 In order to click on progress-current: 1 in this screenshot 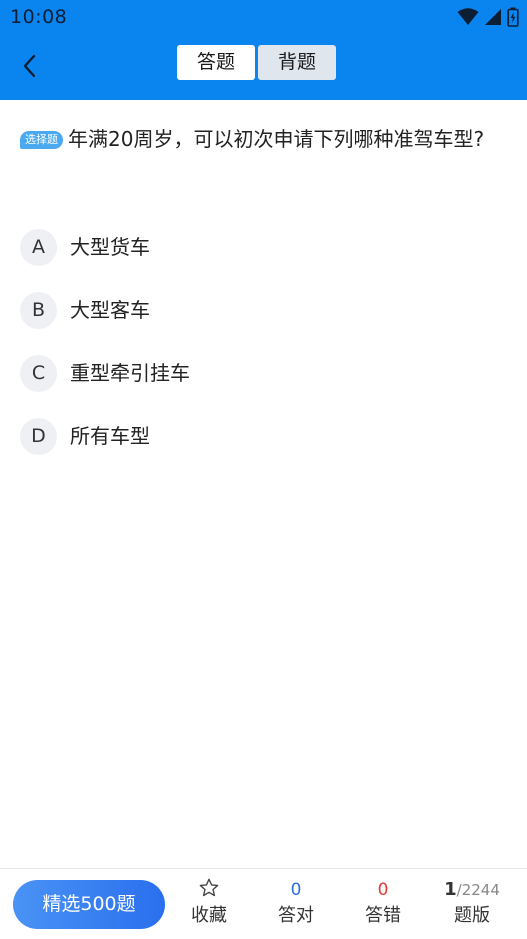, I will do `click(450, 889)`.